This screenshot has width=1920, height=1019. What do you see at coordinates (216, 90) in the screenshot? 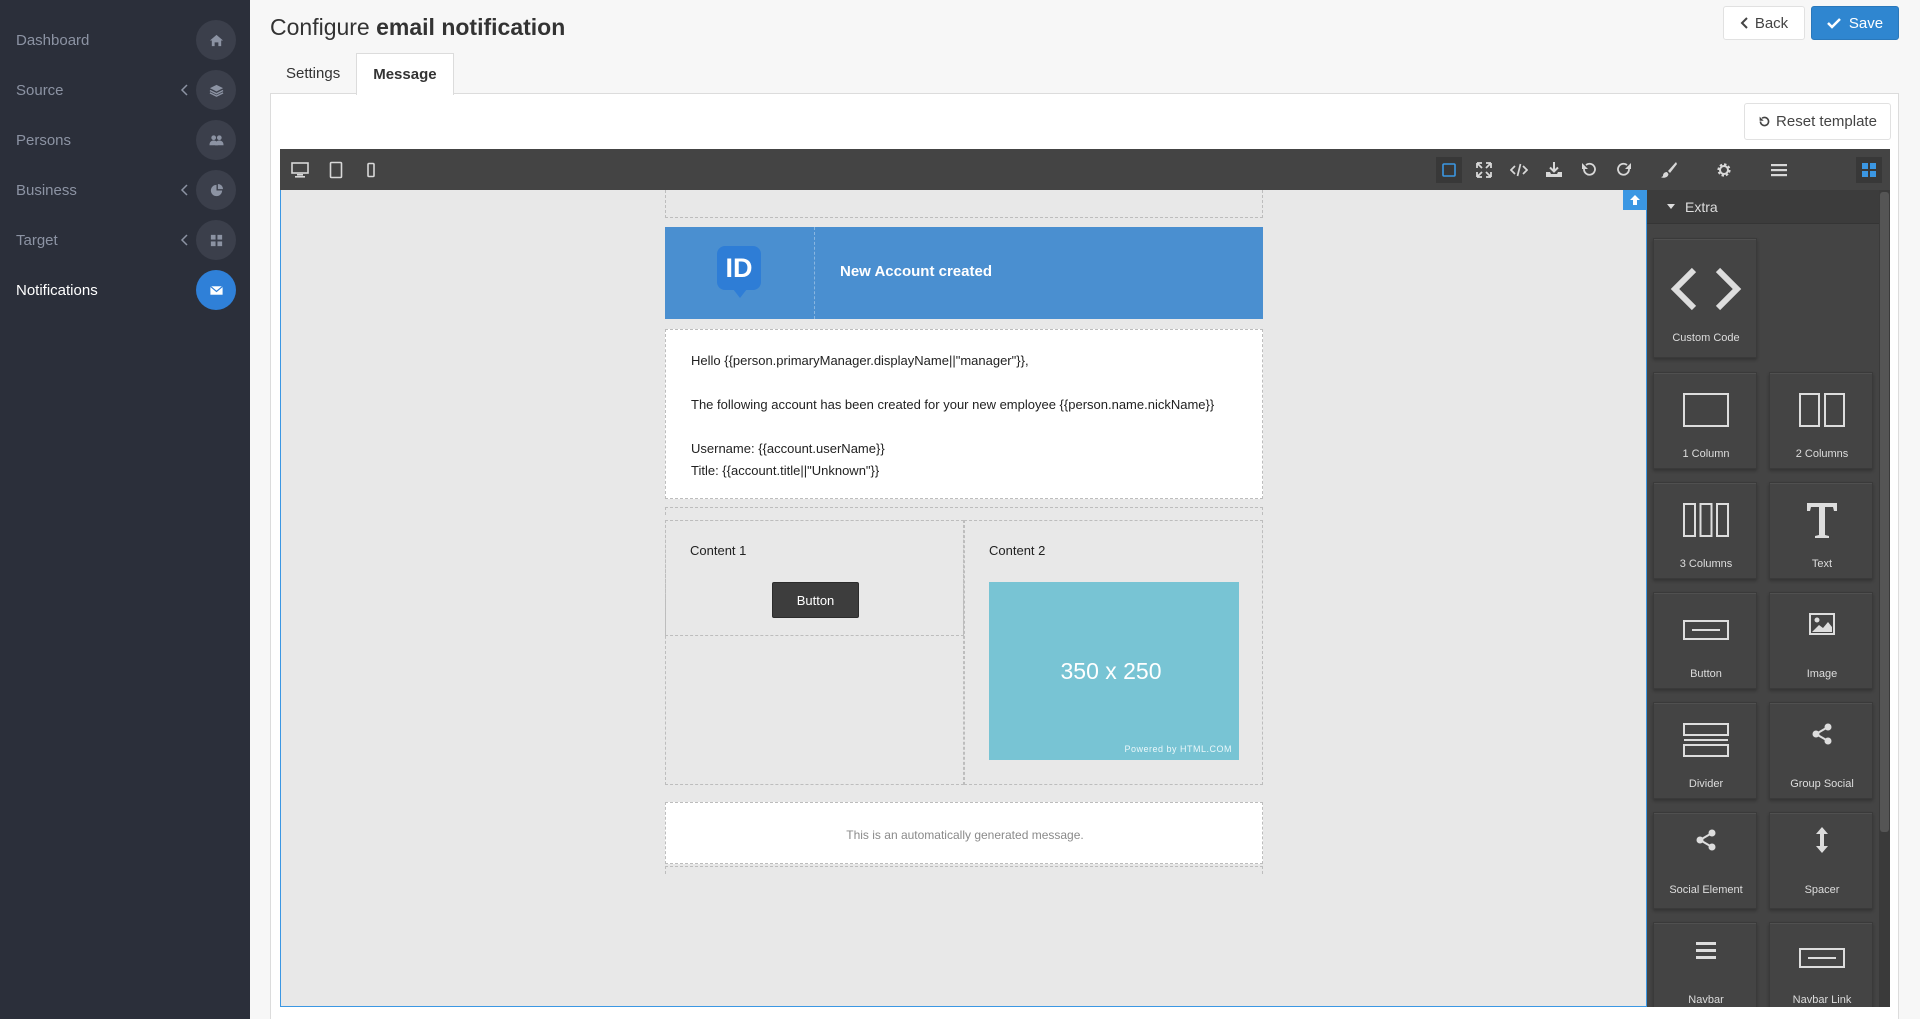
I see `layers-icon` at bounding box center [216, 90].